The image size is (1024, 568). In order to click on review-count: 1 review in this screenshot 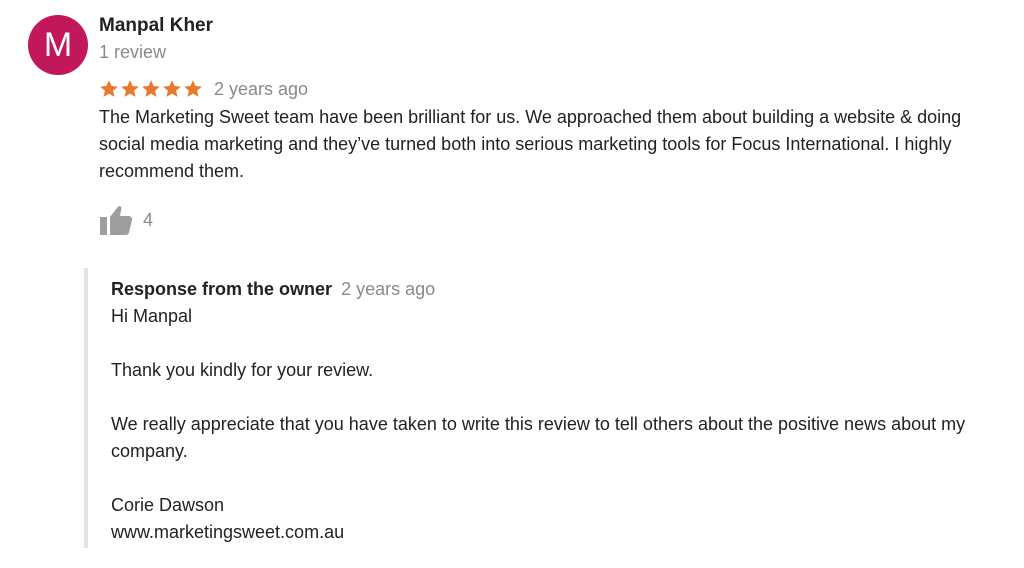, I will do `click(132, 52)`.